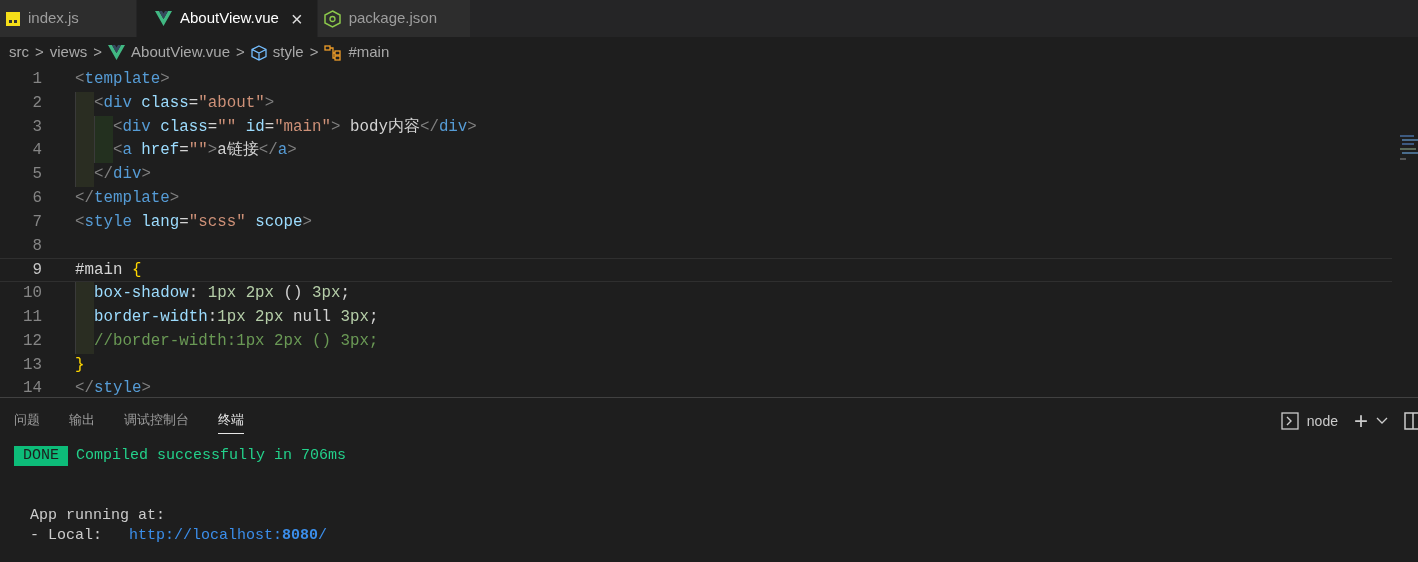  I want to click on panel-tab: 输出, so click(82, 420).